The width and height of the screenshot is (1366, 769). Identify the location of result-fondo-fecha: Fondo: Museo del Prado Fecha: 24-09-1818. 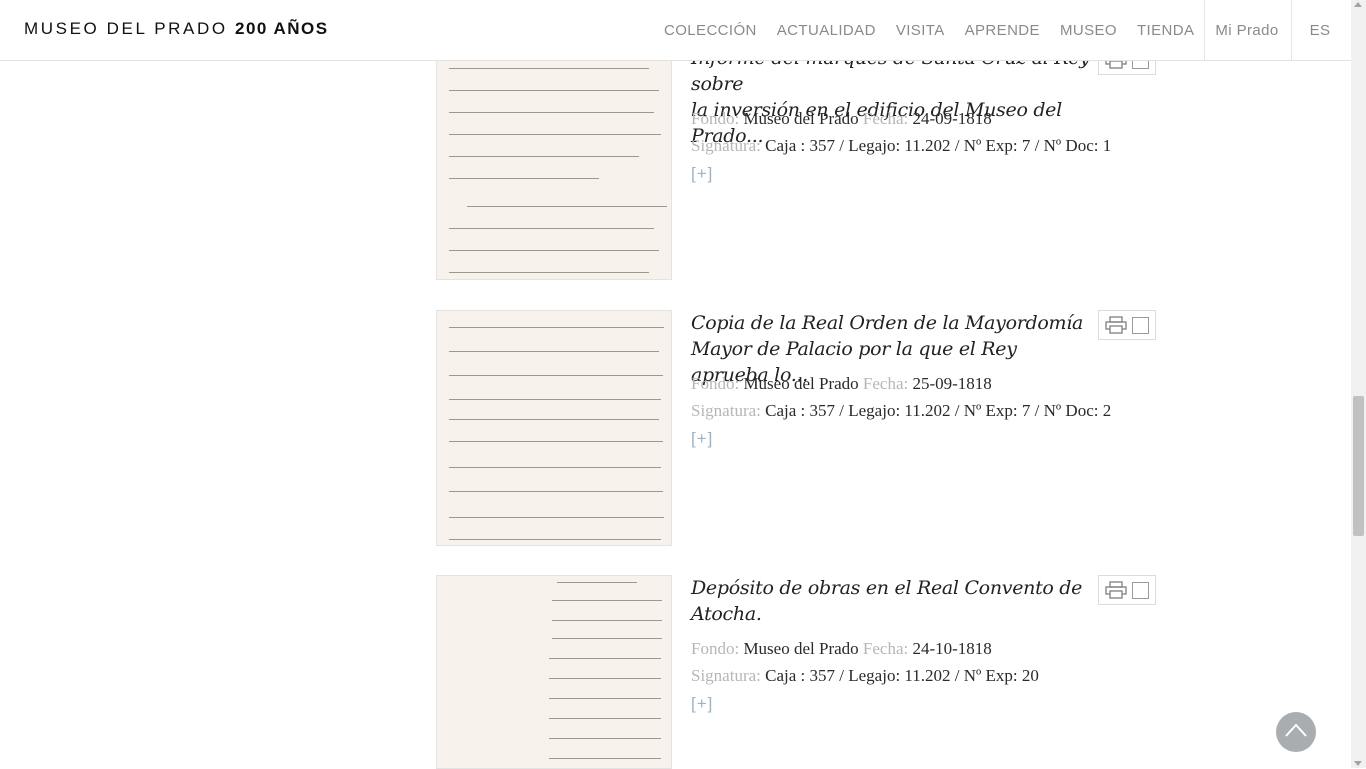
(841, 119).